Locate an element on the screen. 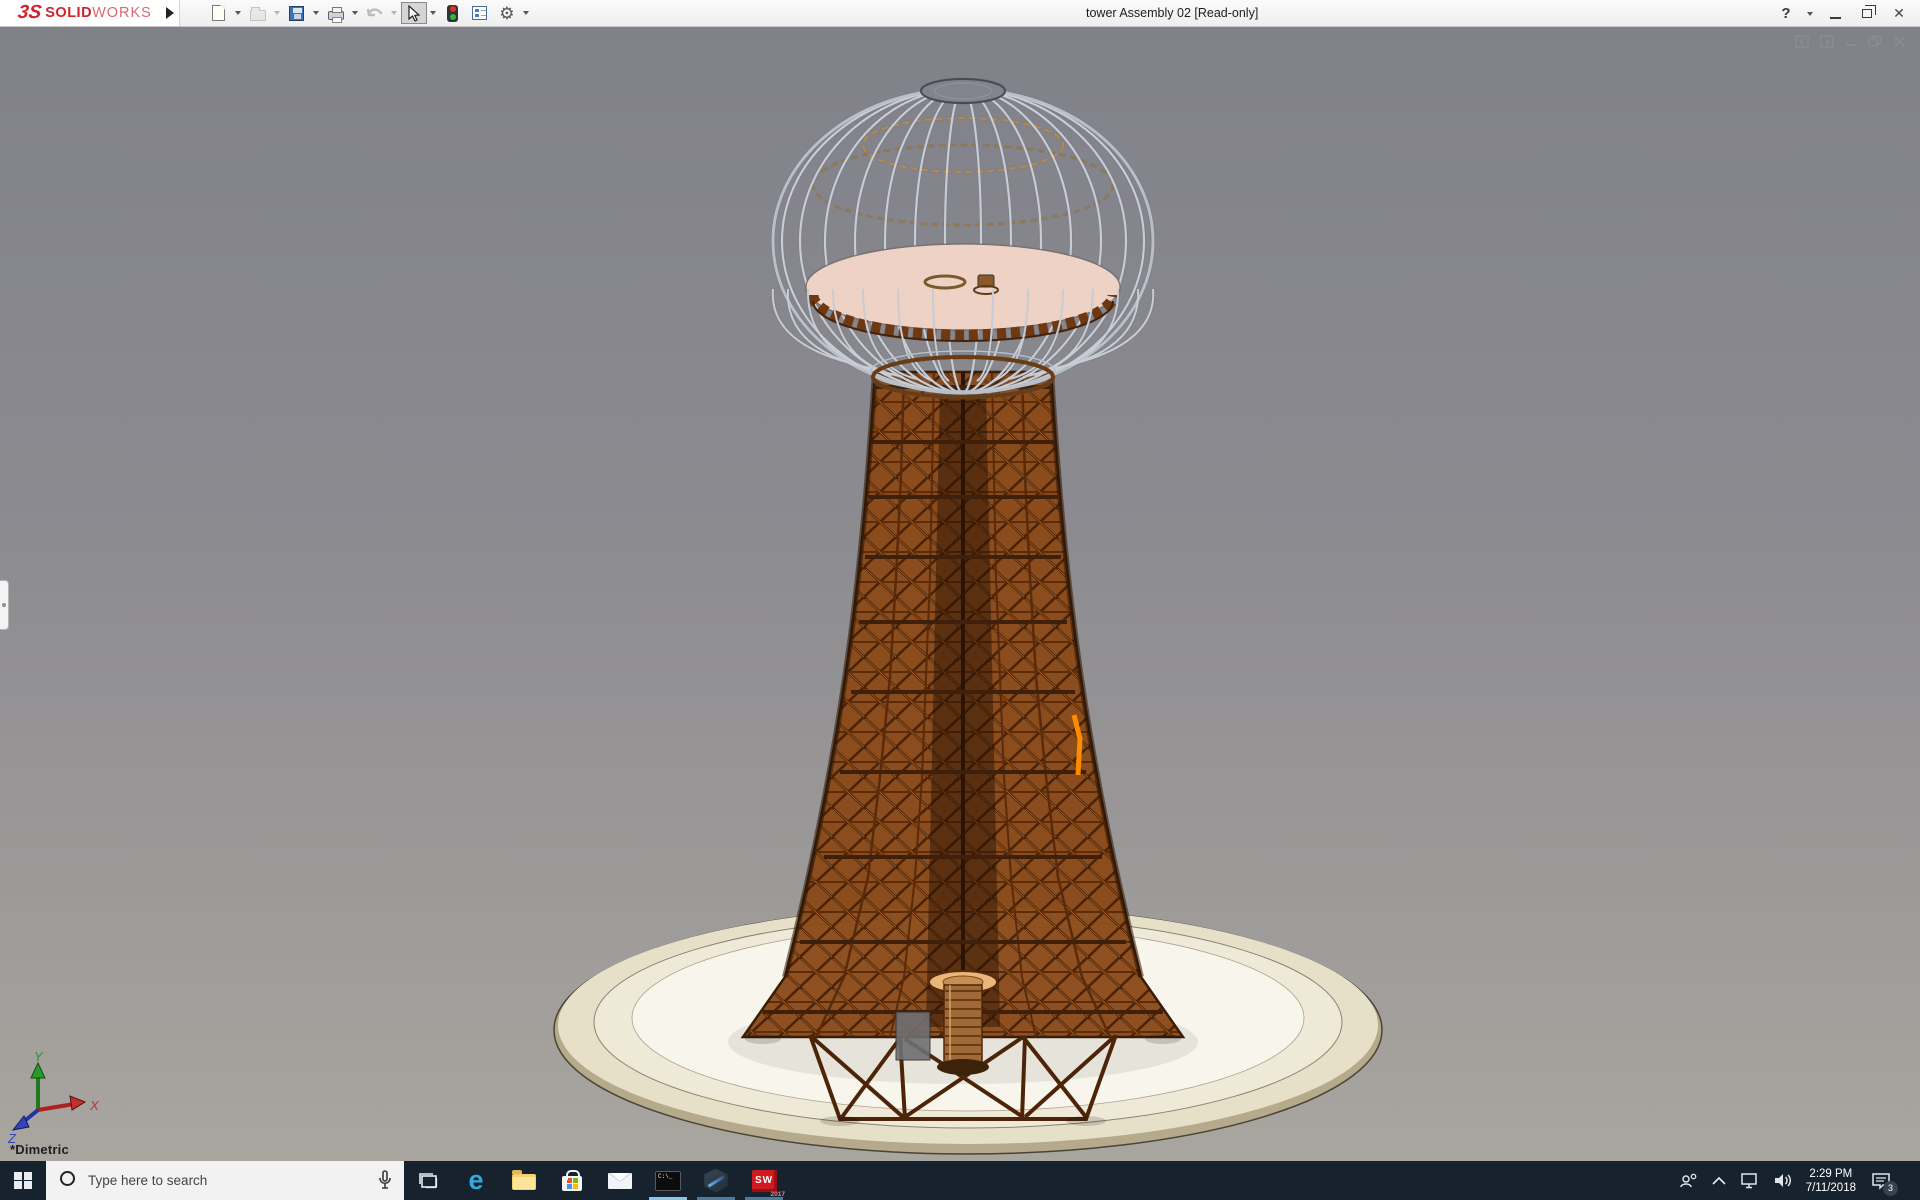  taskbar: e C:\_ SW 2017 is located at coordinates (960, 1180).